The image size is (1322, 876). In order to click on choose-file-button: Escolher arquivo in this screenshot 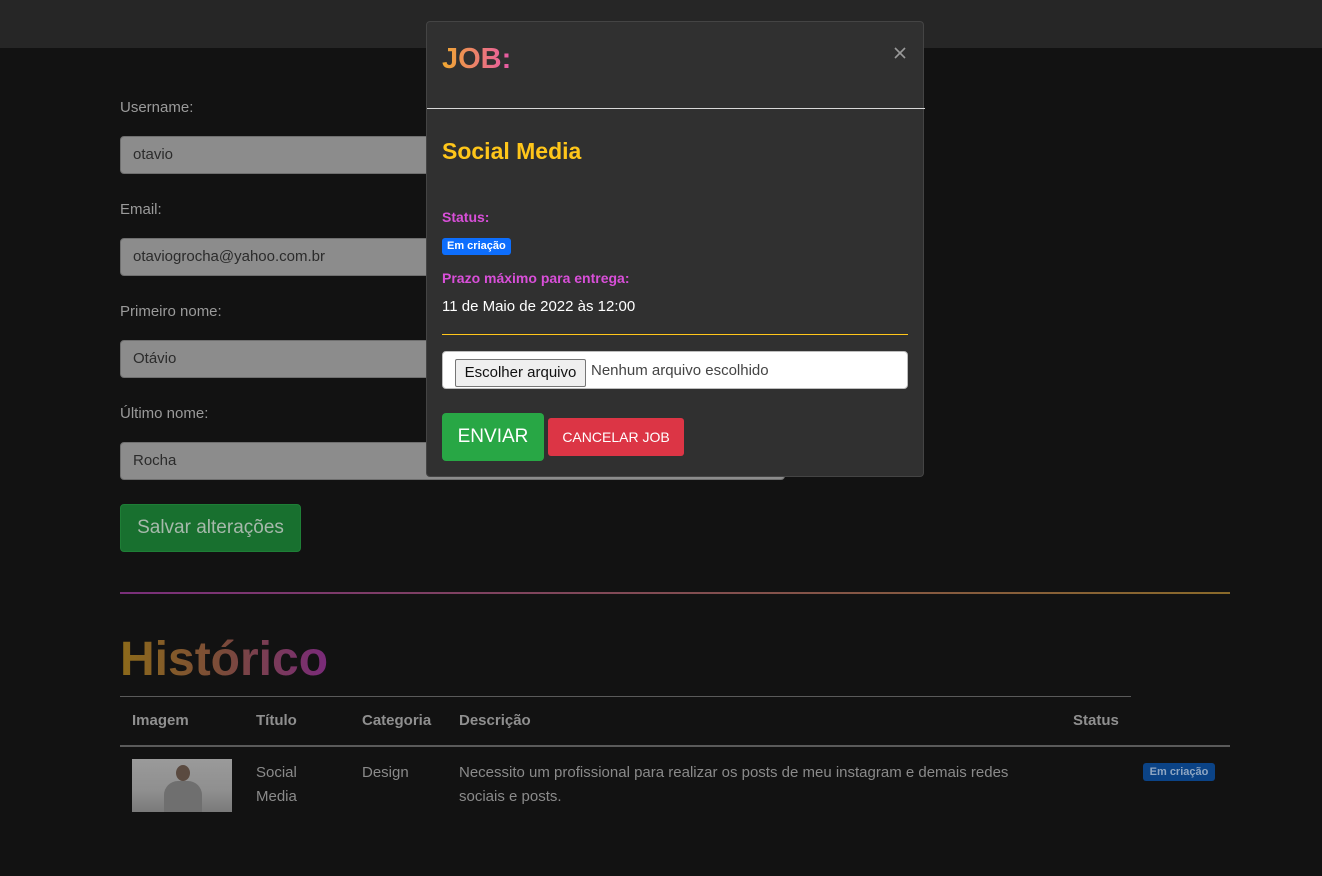, I will do `click(520, 373)`.